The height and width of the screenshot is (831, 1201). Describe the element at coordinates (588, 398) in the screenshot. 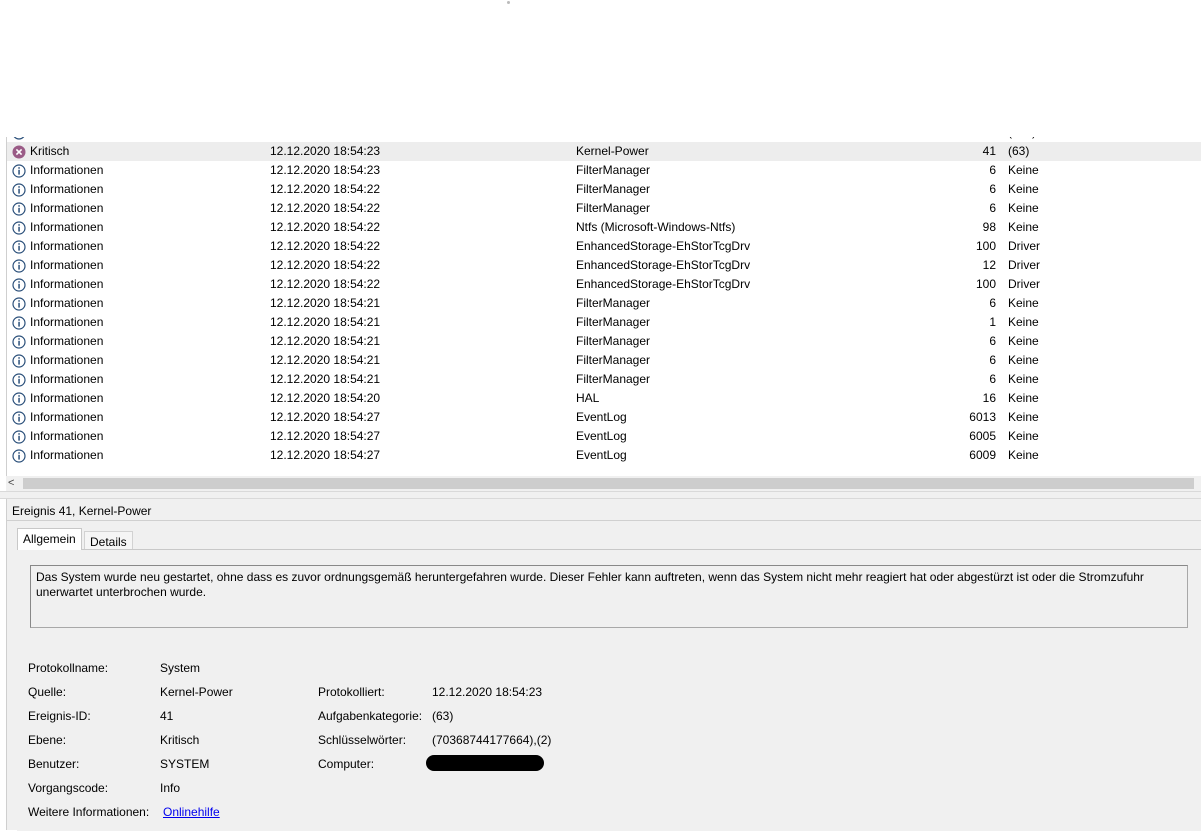

I see `event-source: HAL` at that location.